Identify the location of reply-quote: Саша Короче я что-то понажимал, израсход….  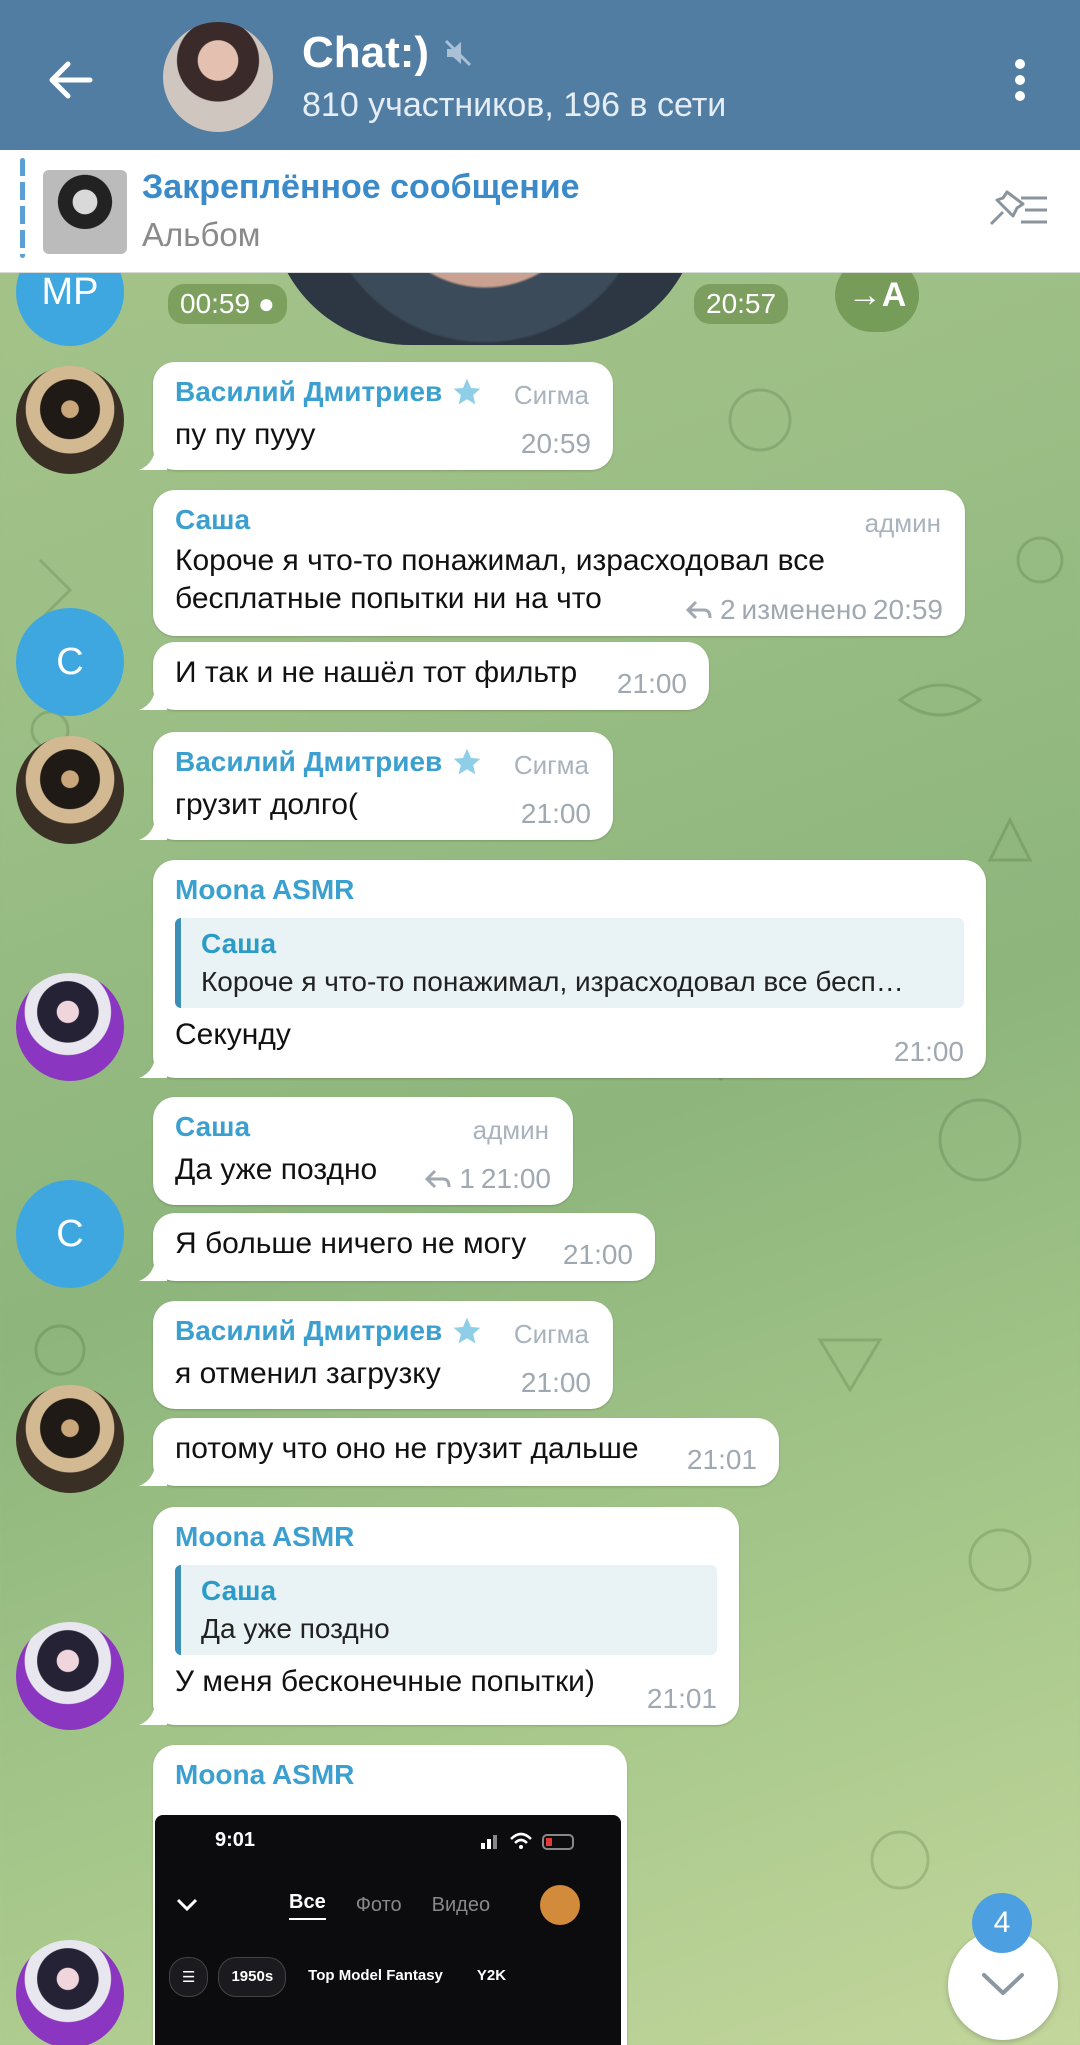
(569, 963).